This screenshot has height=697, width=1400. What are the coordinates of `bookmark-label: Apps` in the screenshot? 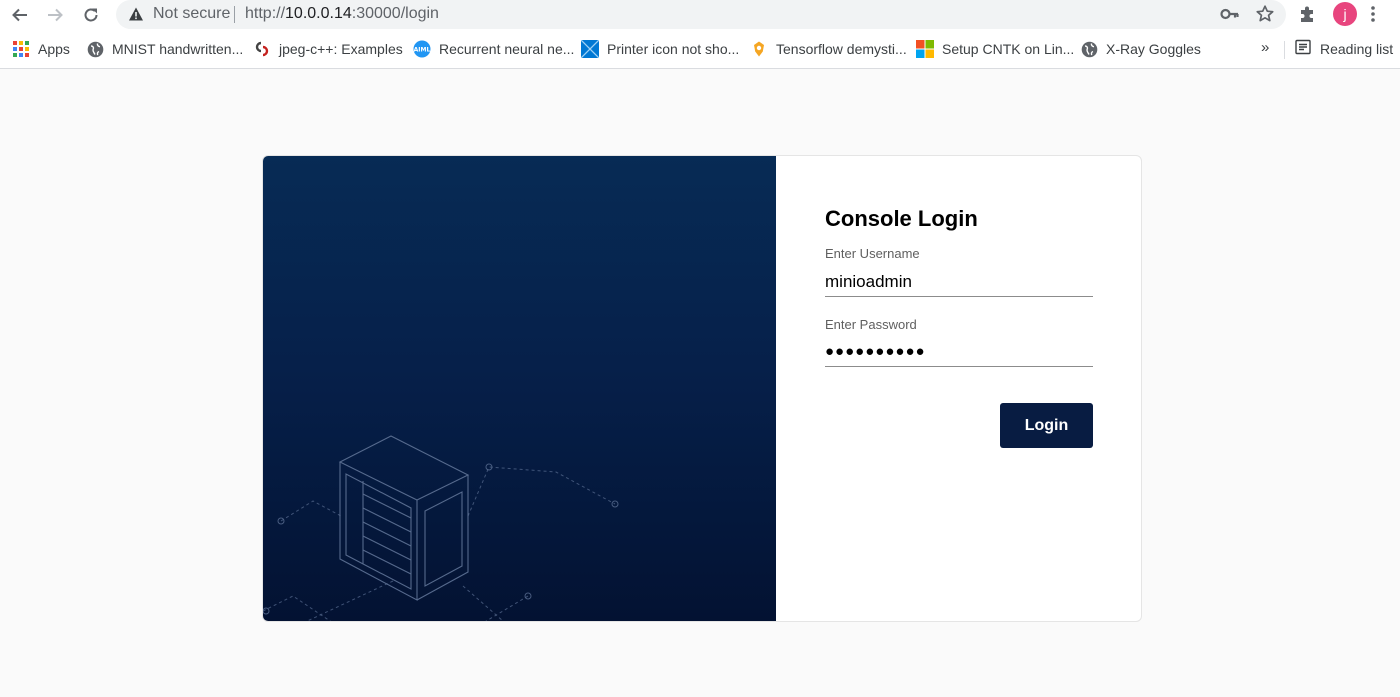 It's located at (54, 49).